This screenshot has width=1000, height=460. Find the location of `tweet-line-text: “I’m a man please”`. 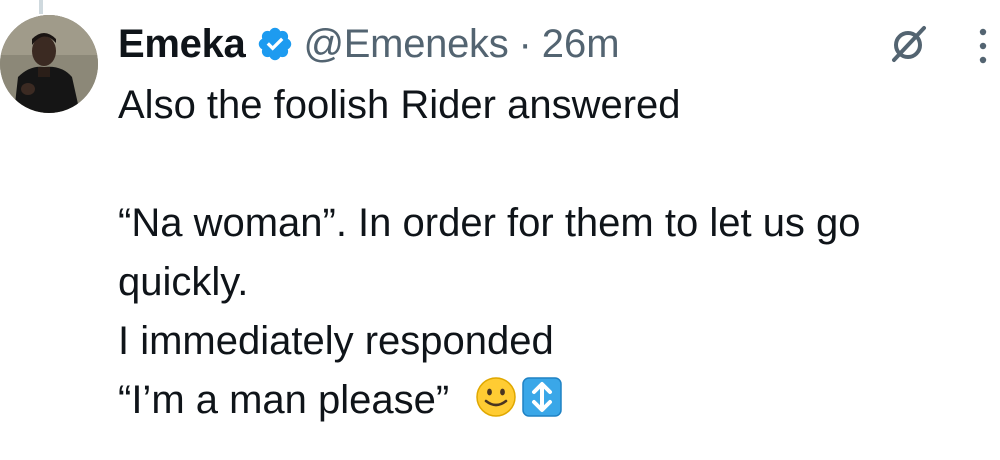

tweet-line-text: “I’m a man please” is located at coordinates (284, 400).